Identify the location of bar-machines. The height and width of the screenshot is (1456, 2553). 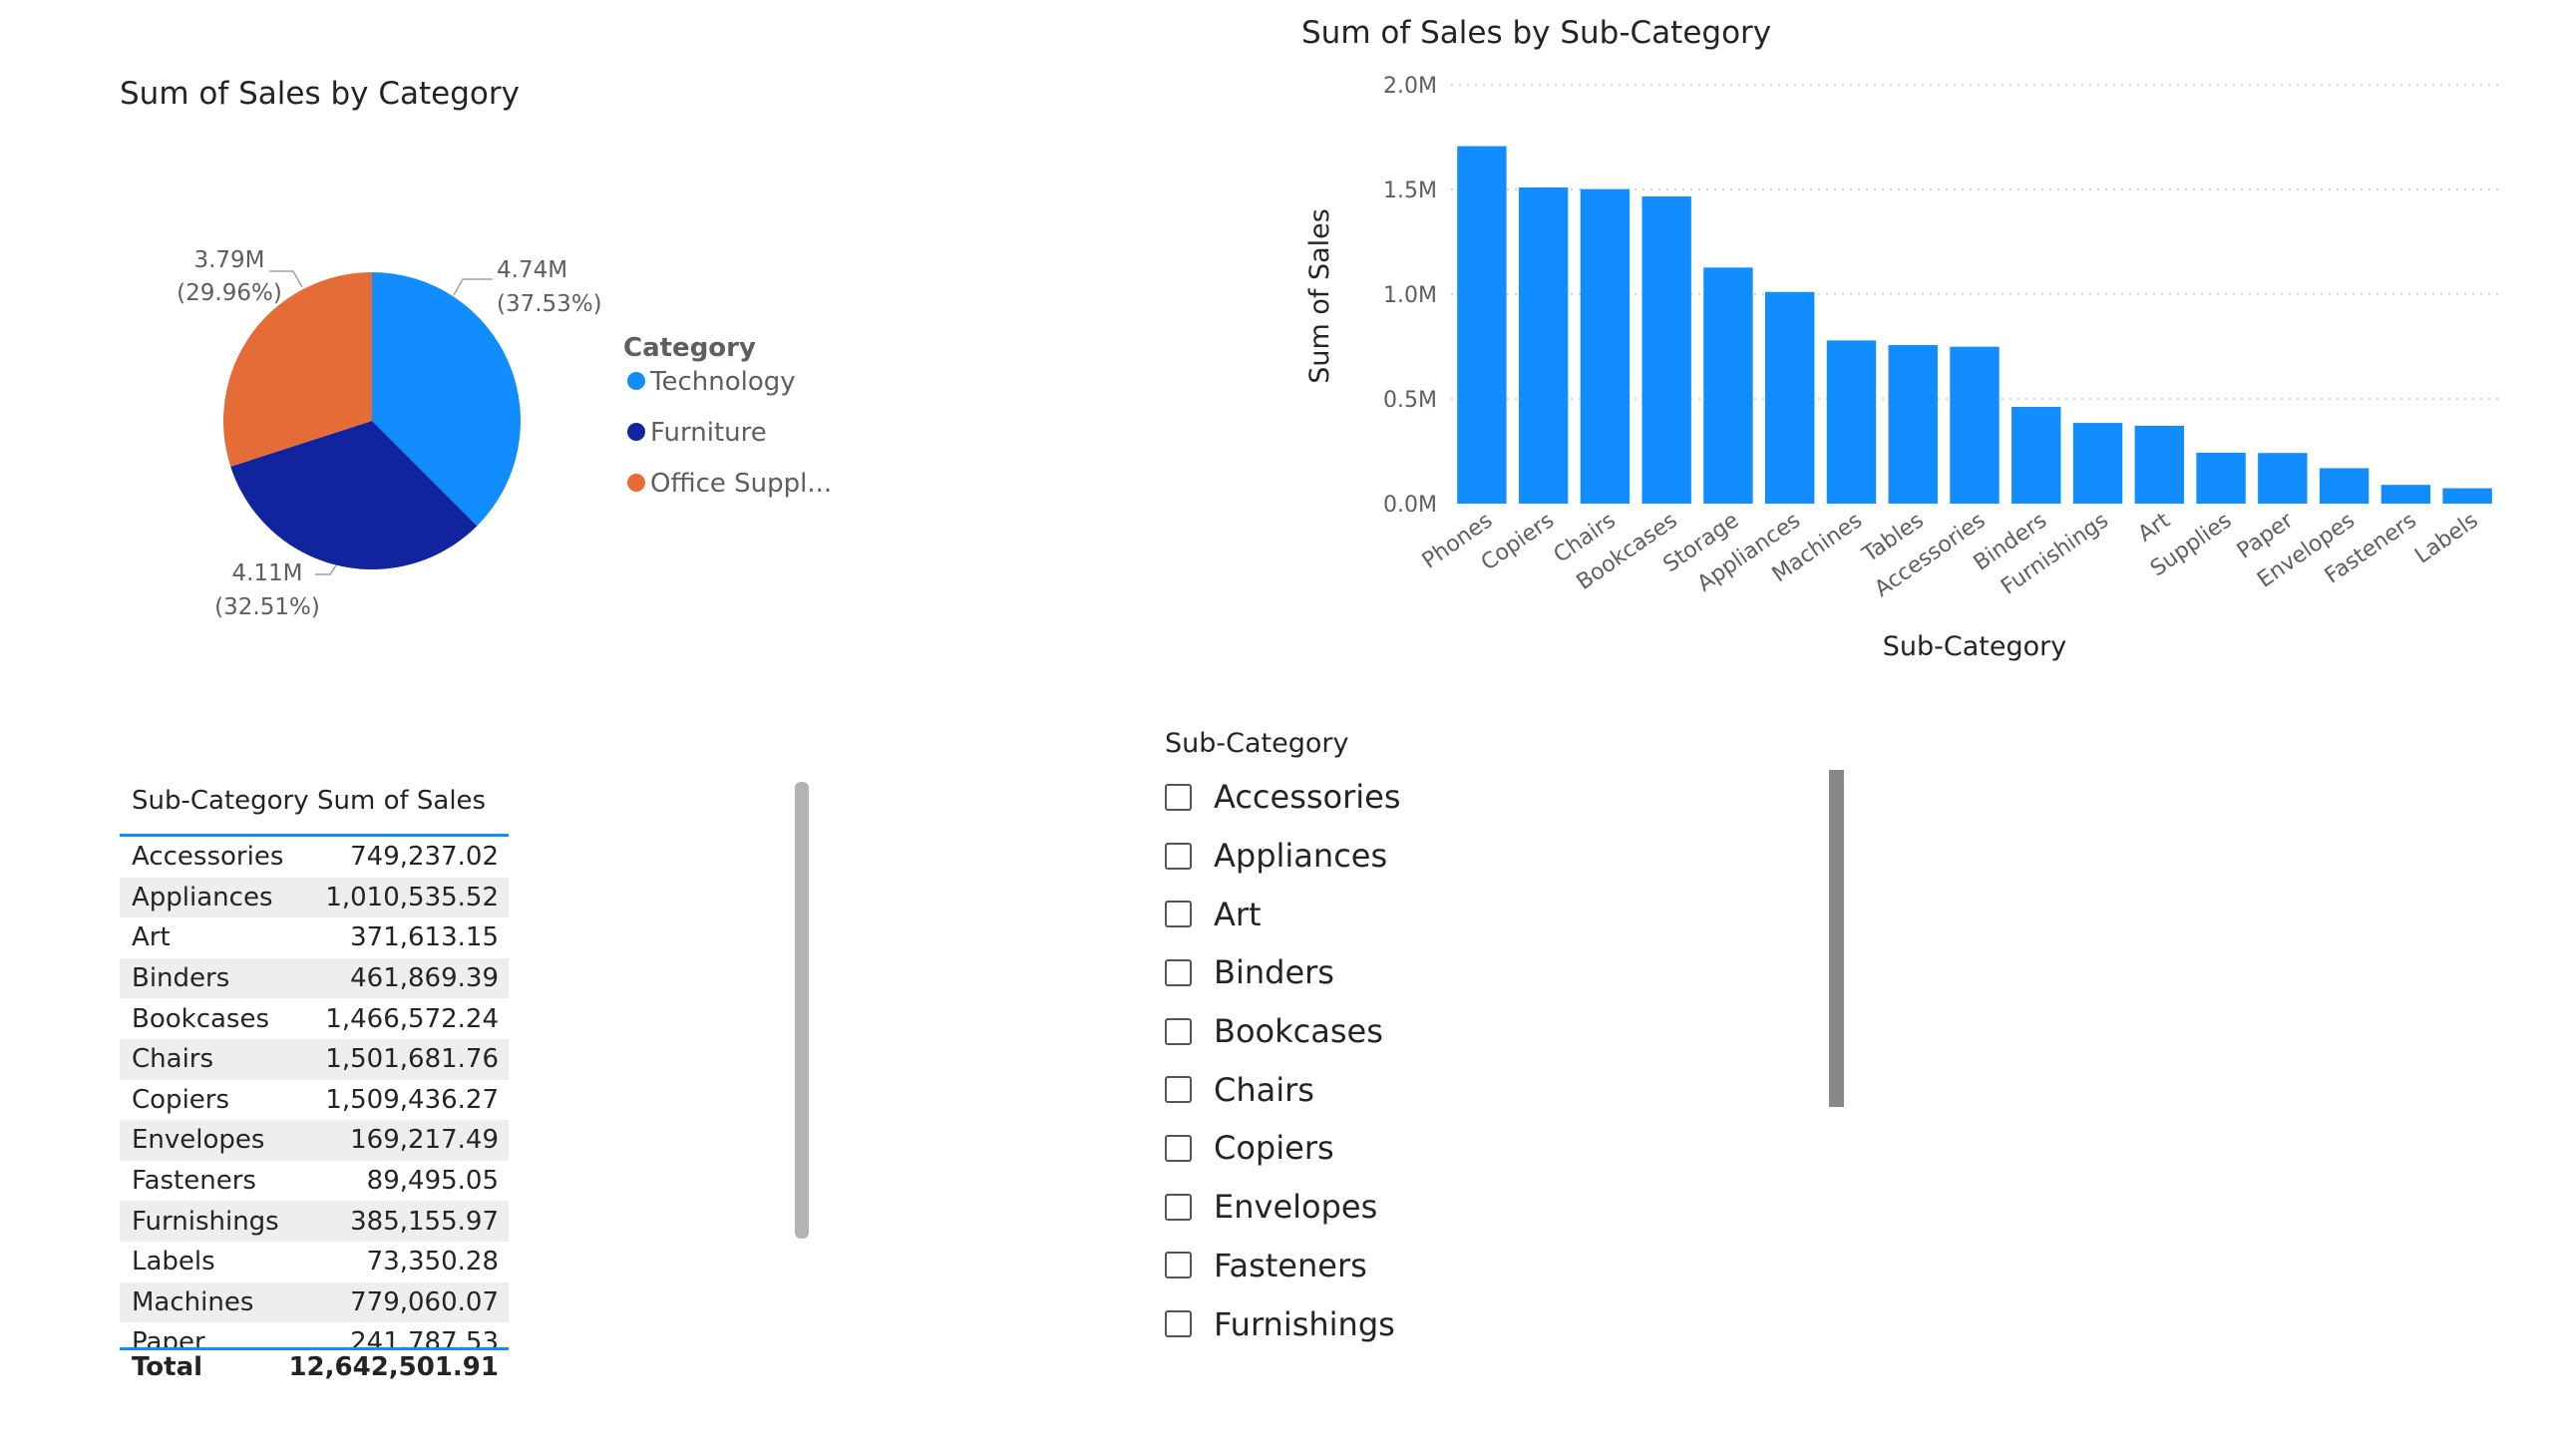
(1852, 422).